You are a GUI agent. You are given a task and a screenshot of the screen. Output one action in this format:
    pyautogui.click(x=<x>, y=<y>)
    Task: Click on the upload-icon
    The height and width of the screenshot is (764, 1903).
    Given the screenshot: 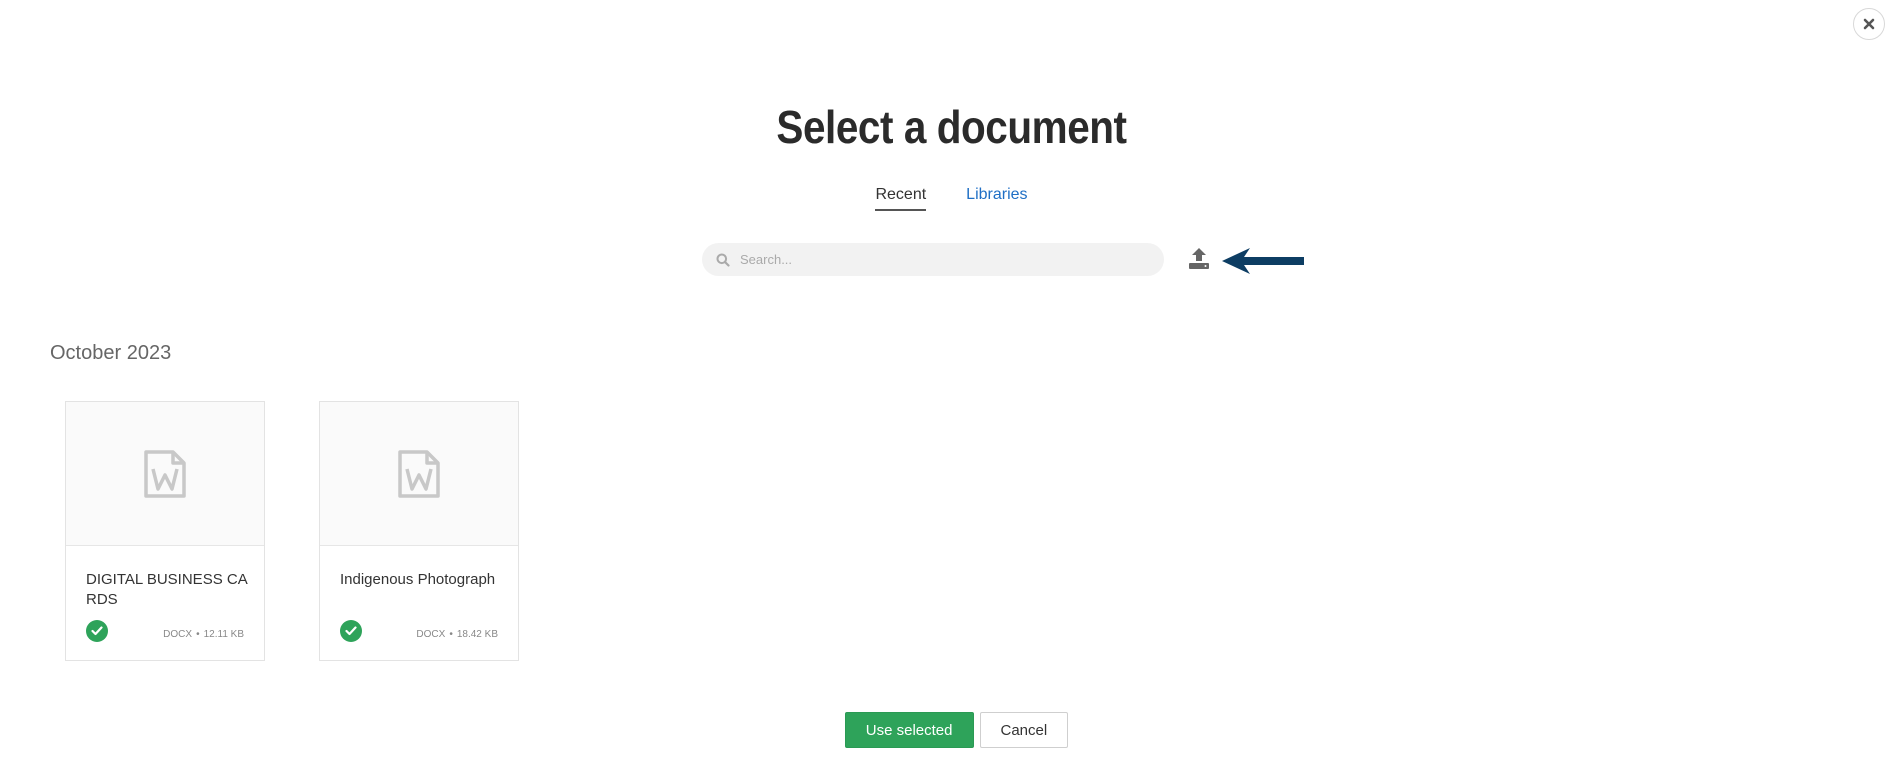 What is the action you would take?
    pyautogui.click(x=1199, y=258)
    